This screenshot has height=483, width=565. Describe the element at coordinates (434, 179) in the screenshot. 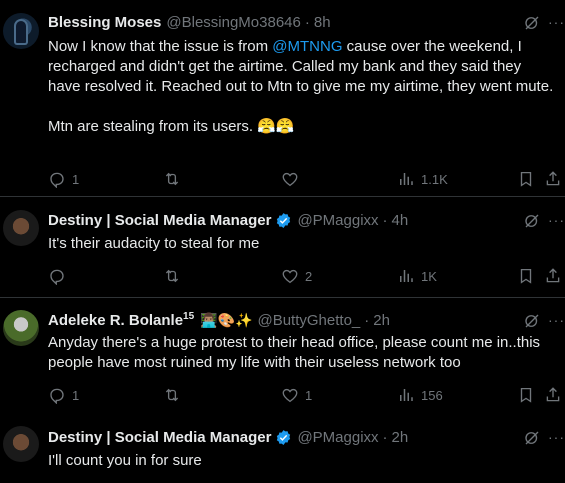

I see `views-count: 1.1K` at that location.